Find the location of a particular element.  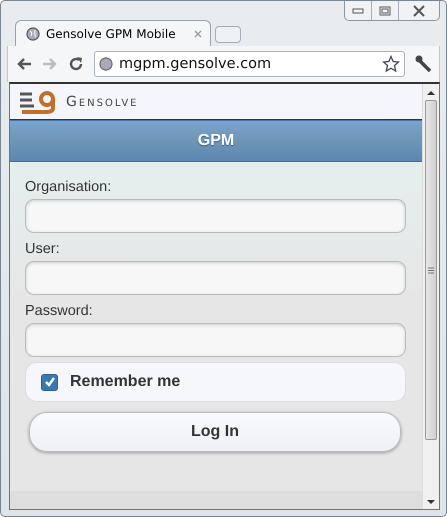

login-button: Log In is located at coordinates (215, 432).